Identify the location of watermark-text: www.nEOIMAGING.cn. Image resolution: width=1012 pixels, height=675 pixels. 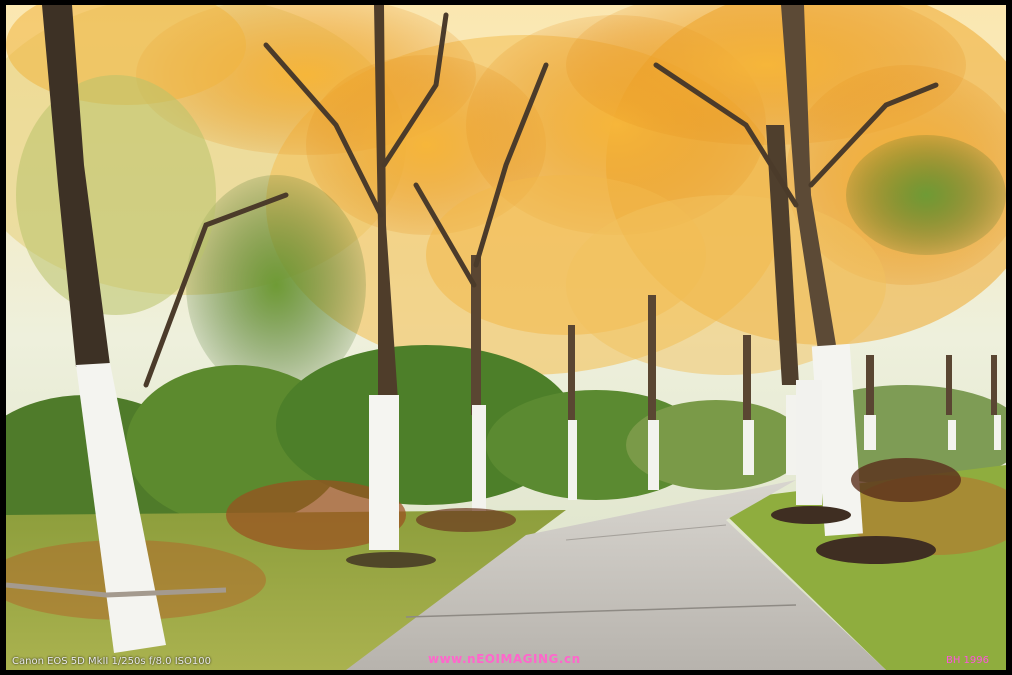
(504, 659).